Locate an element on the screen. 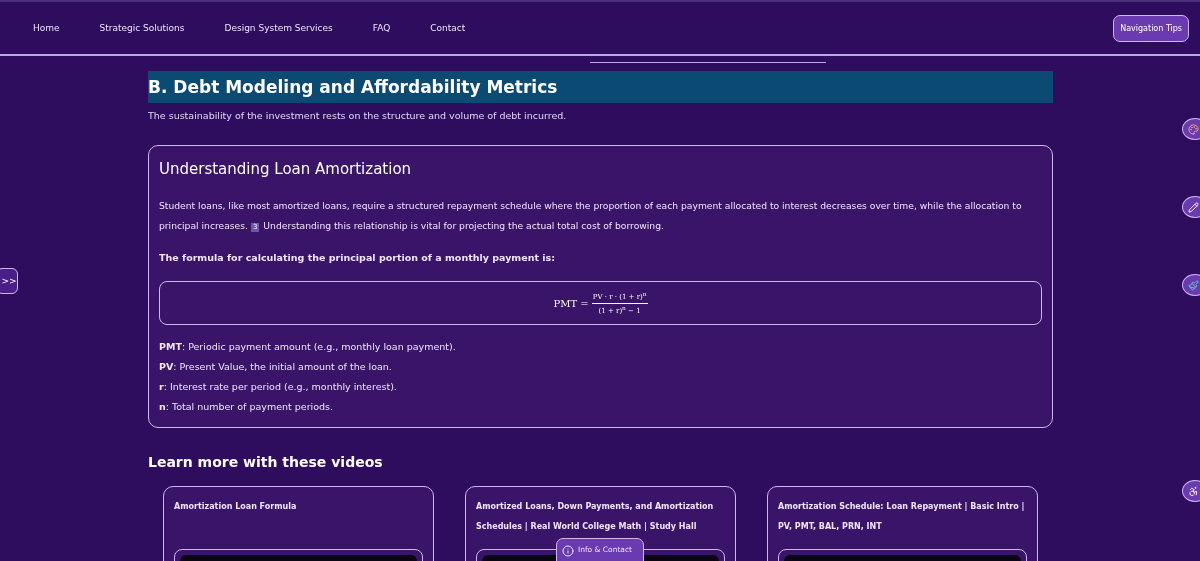 Image resolution: width=1200 pixels, height=561 pixels. nav-link: Design System Services is located at coordinates (278, 28).